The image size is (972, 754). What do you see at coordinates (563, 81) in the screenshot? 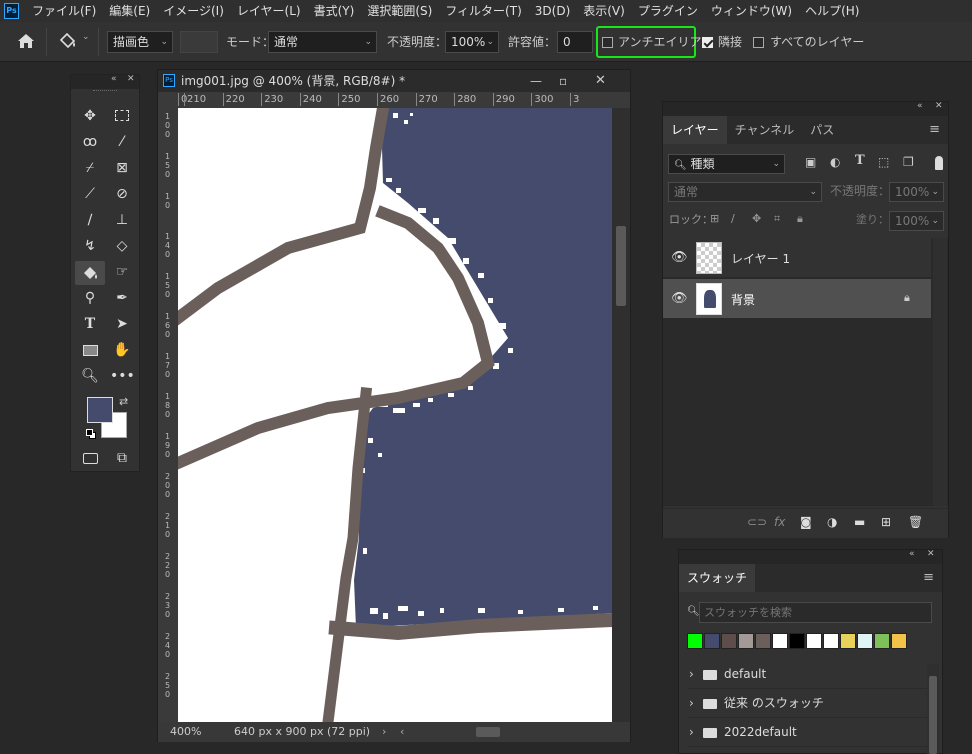
I see `maximize-icon: ▫` at bounding box center [563, 81].